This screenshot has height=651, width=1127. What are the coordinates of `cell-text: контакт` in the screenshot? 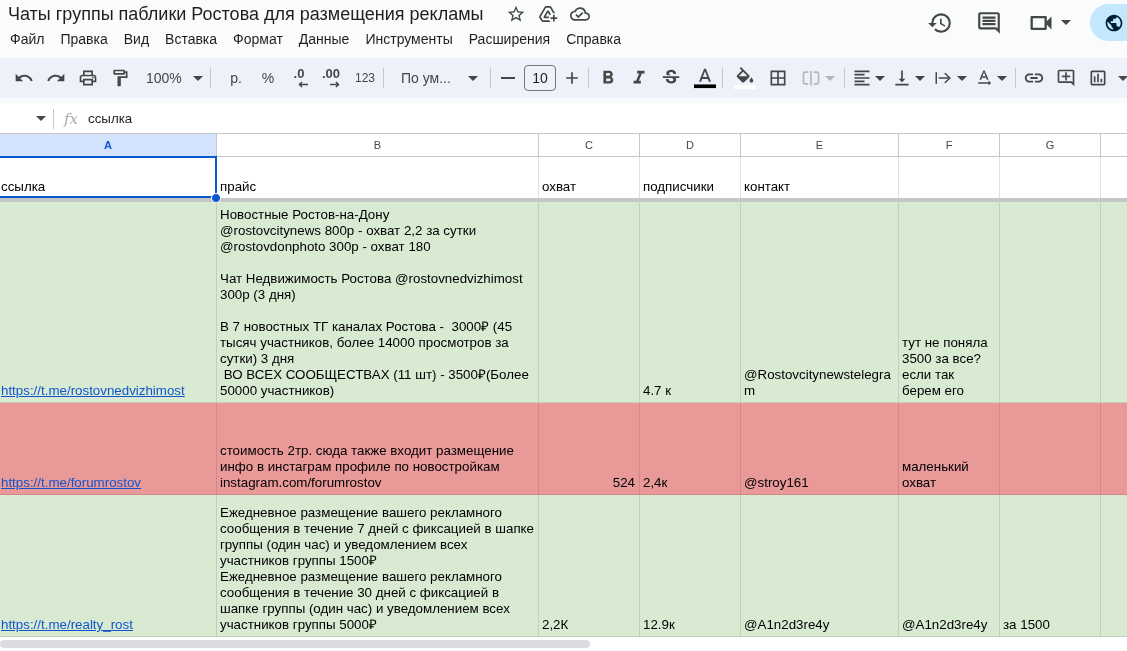 It's located at (767, 187).